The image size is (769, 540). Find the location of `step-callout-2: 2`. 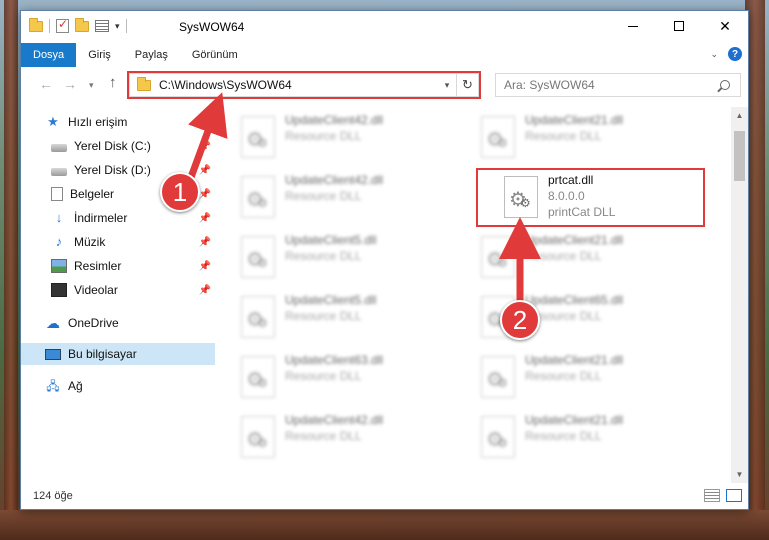

step-callout-2: 2 is located at coordinates (520, 320).